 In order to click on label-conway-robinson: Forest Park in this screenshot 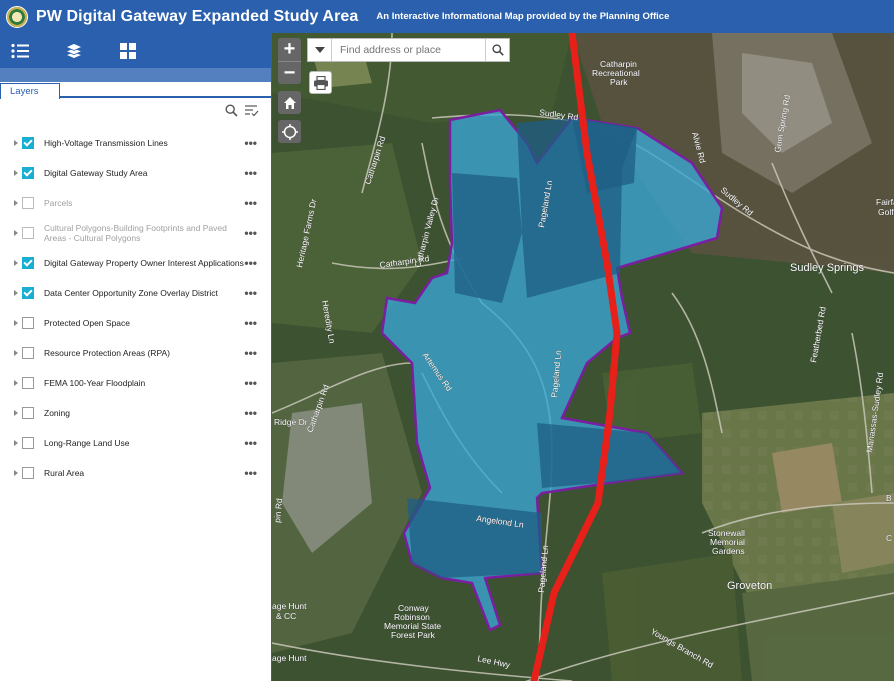, I will do `click(413, 635)`.